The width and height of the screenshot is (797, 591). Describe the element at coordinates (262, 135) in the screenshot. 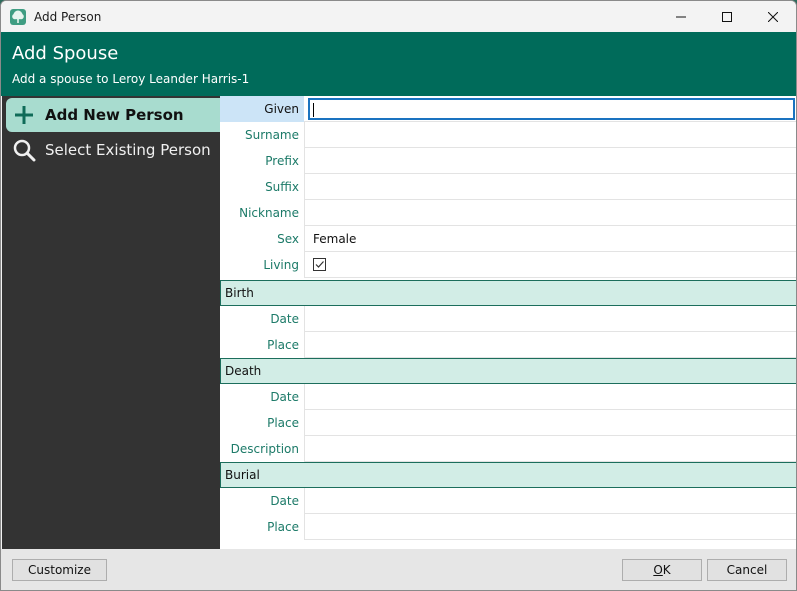

I see `field-label: Surname` at that location.